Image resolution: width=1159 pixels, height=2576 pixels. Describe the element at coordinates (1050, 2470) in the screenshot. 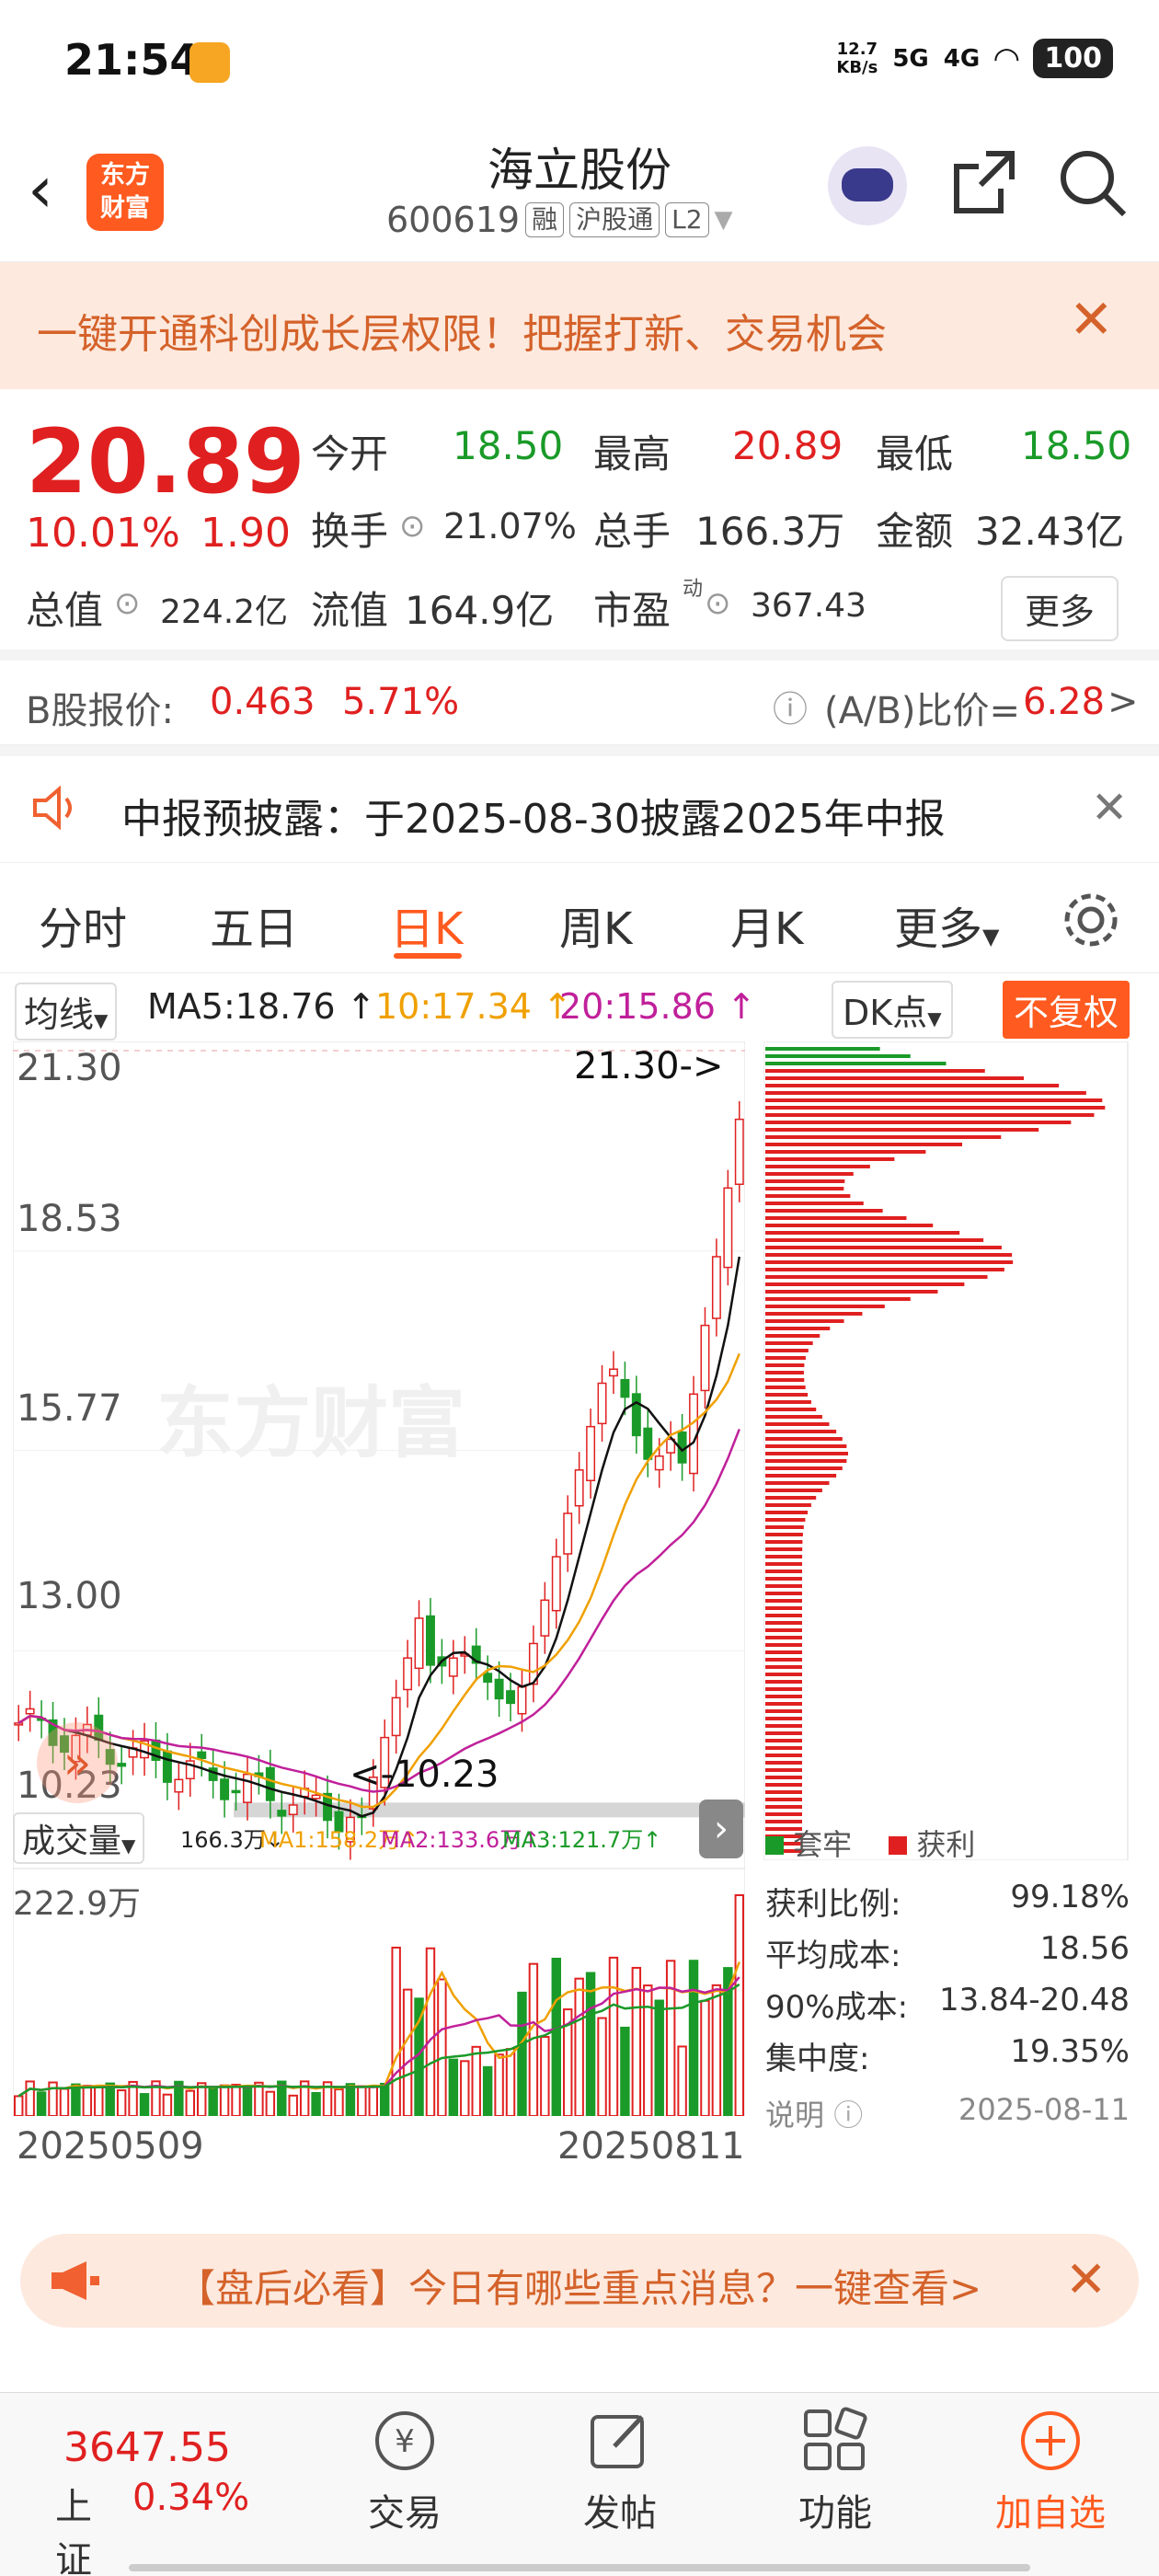

I see `nav-add-watchlist: 加自选` at that location.